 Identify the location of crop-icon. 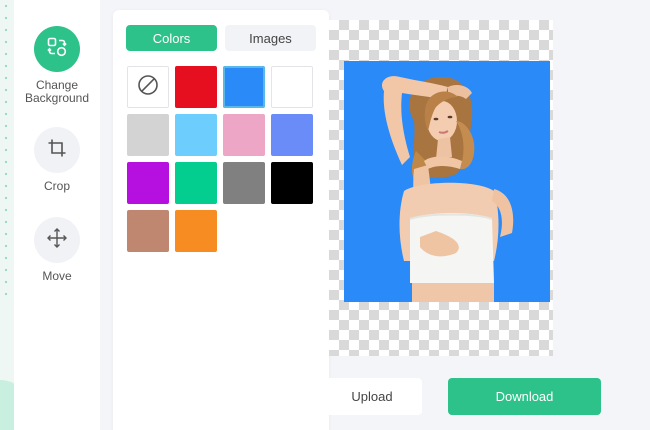
(57, 150).